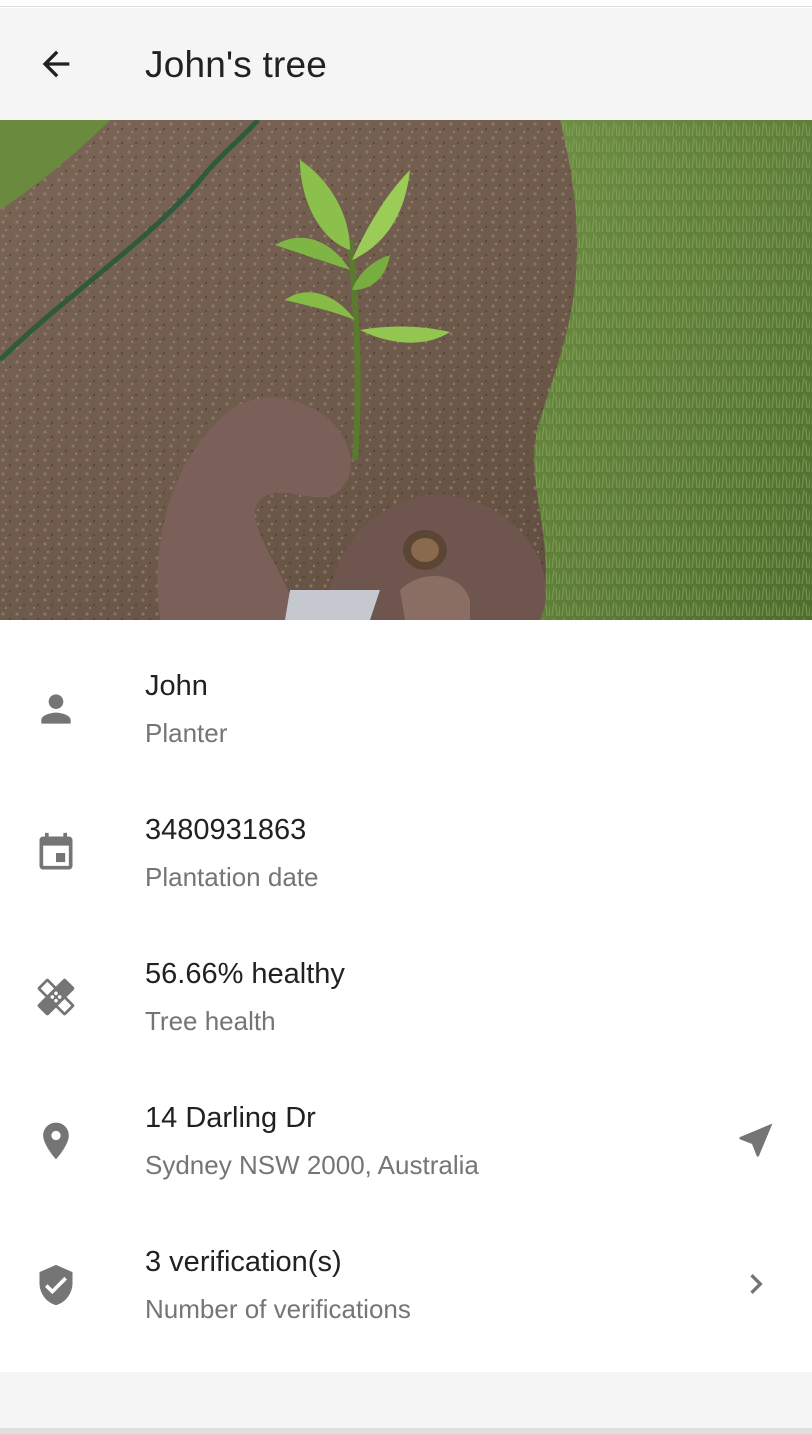 The height and width of the screenshot is (1434, 812). What do you see at coordinates (406, 1124) in the screenshot?
I see `location-row: 14 Darling Dr Sydney NSW 2000, Australia` at bounding box center [406, 1124].